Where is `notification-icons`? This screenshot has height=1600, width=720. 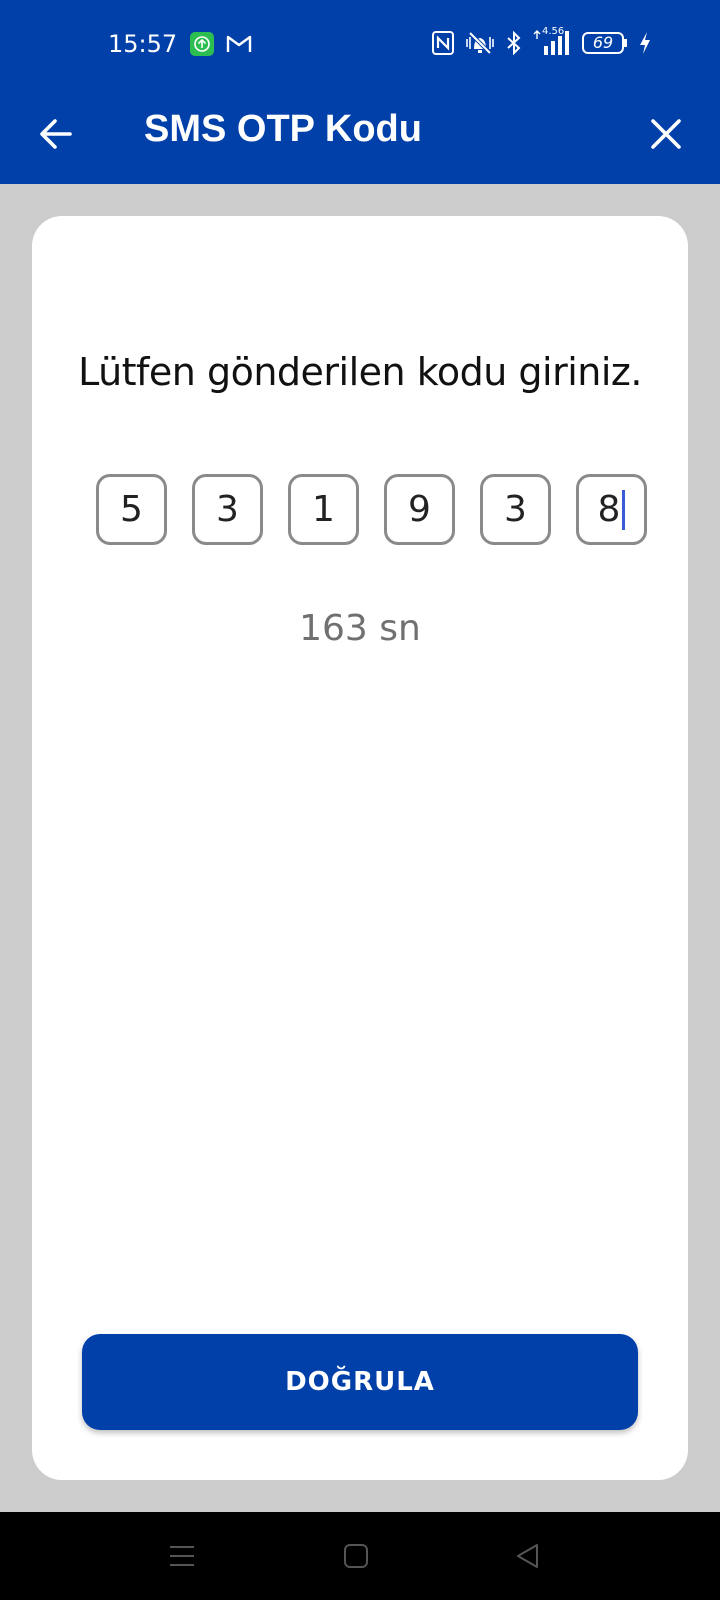 notification-icons is located at coordinates (221, 44).